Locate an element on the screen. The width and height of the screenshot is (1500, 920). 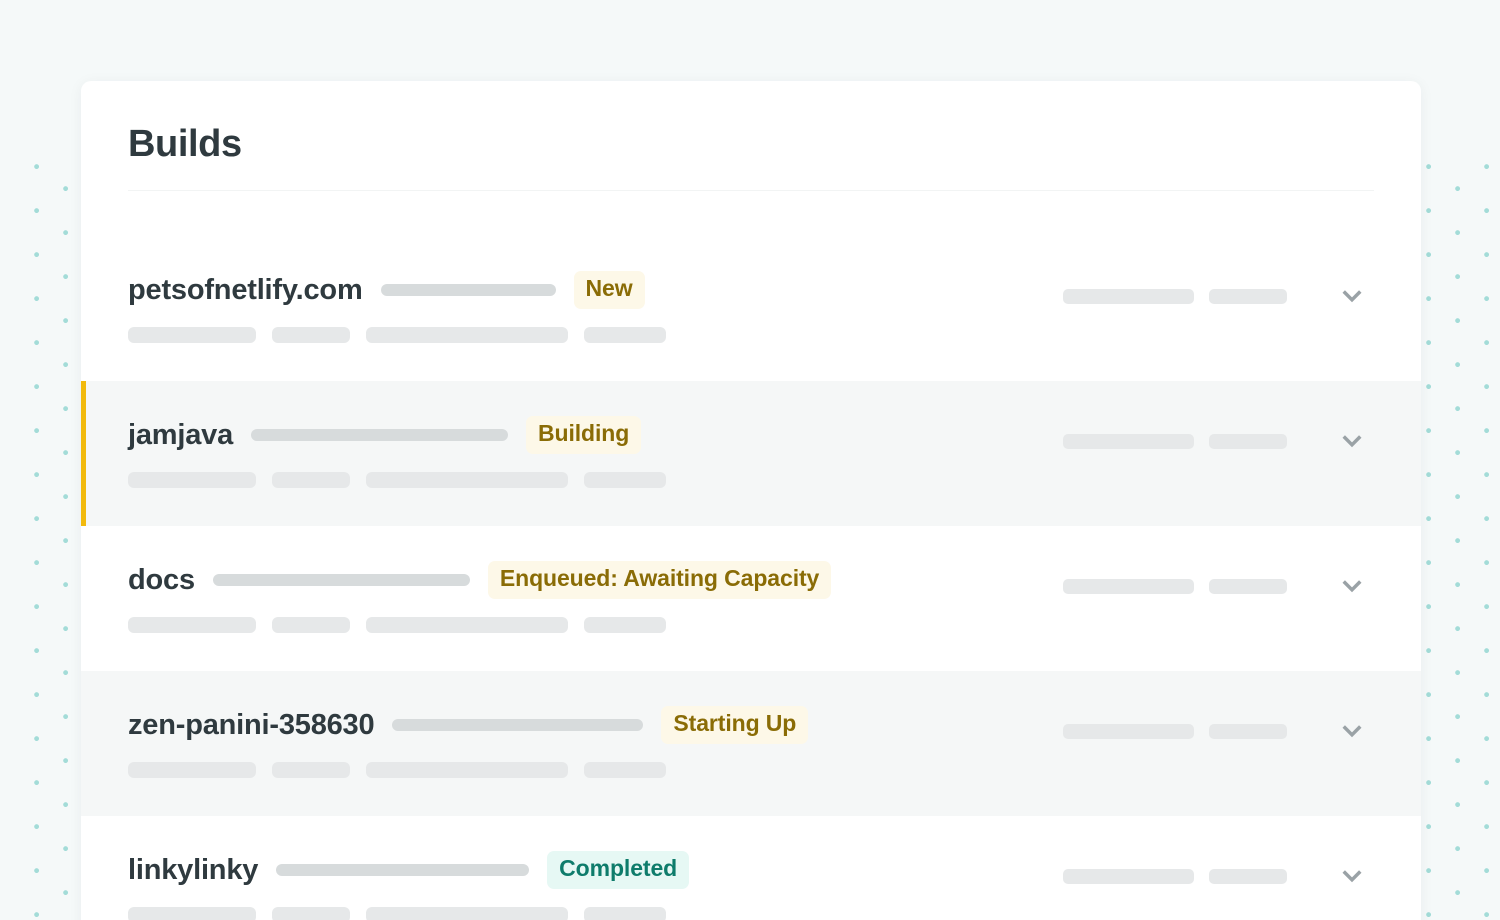
build-row-main: petsofnetlify.com New is located at coordinates (595, 307).